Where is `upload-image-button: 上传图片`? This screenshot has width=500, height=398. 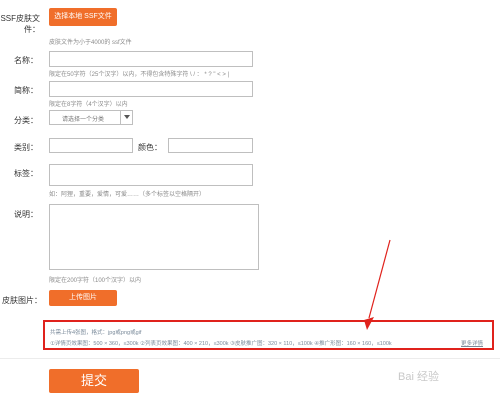 upload-image-button: 上传图片 is located at coordinates (83, 298).